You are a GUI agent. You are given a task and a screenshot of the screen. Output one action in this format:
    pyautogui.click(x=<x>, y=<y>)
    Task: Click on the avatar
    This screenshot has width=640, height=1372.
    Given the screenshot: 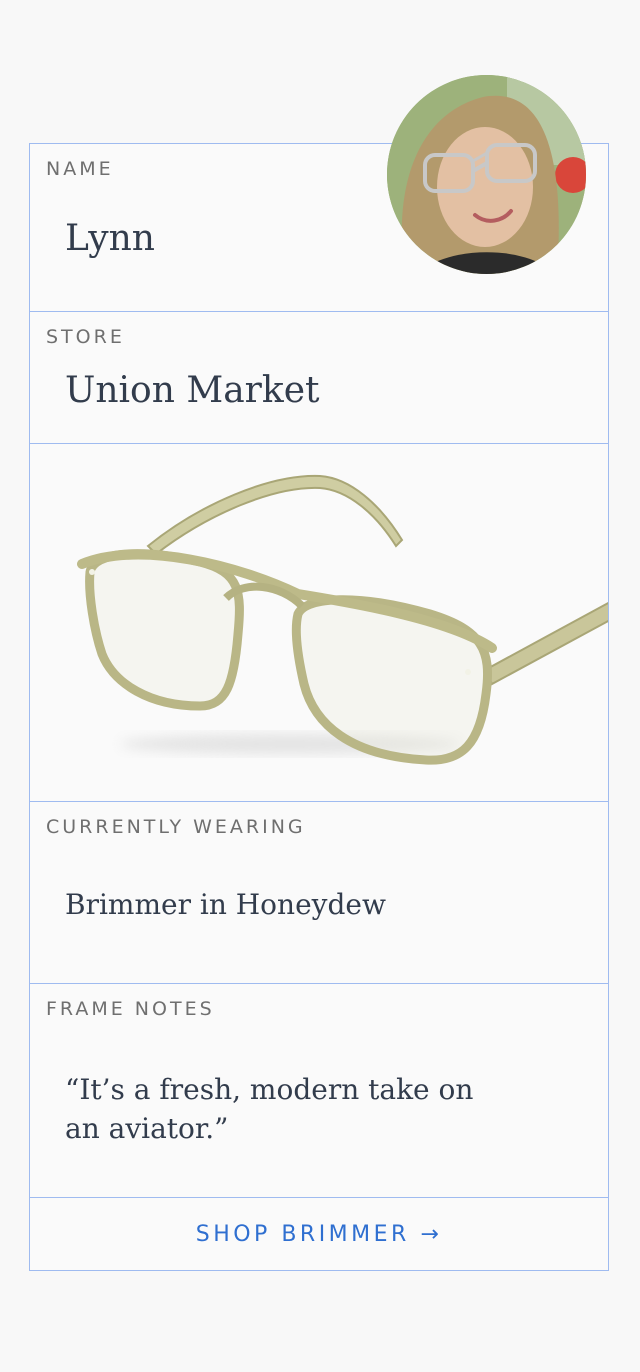 What is the action you would take?
    pyautogui.click(x=486, y=174)
    